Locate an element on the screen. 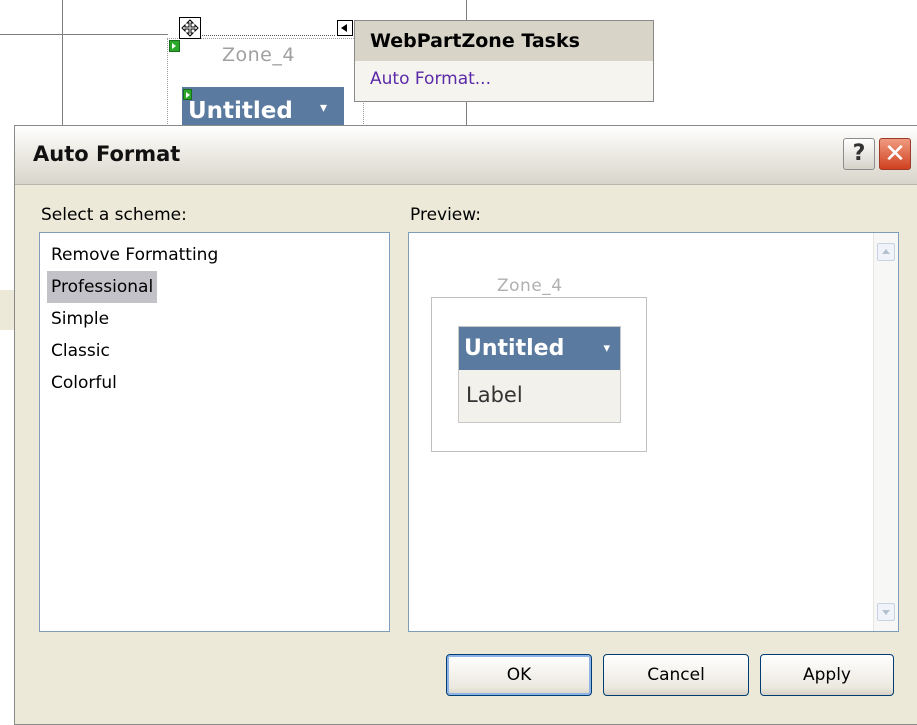  preview-zone-title: Zone_4 is located at coordinates (530, 286).